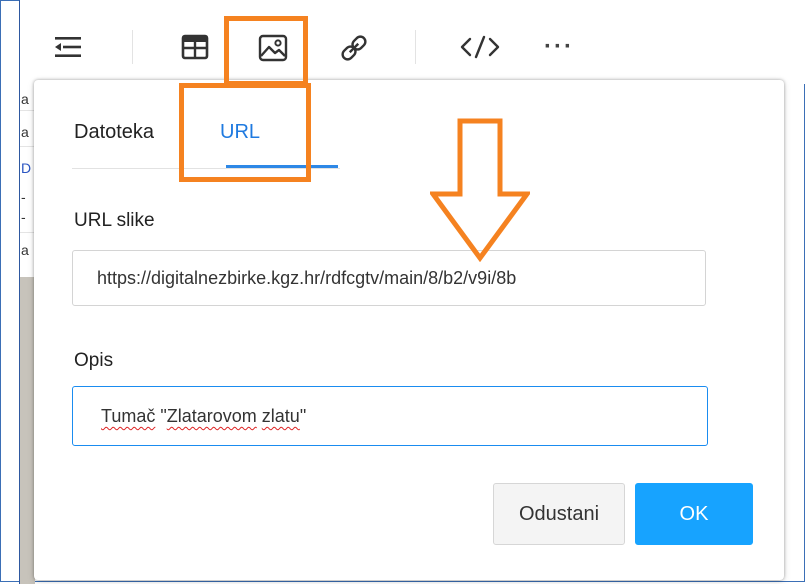 This screenshot has height=584, width=807. What do you see at coordinates (114, 220) in the screenshot?
I see `url-field-label: URL slike` at bounding box center [114, 220].